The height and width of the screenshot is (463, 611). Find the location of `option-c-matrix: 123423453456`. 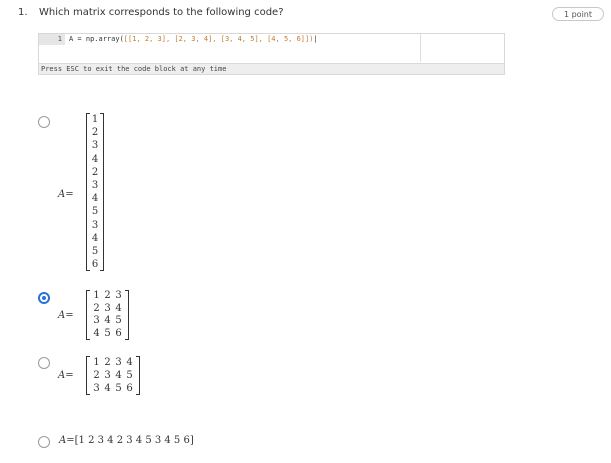

option-c-matrix: 123423453456 is located at coordinates (113, 375).